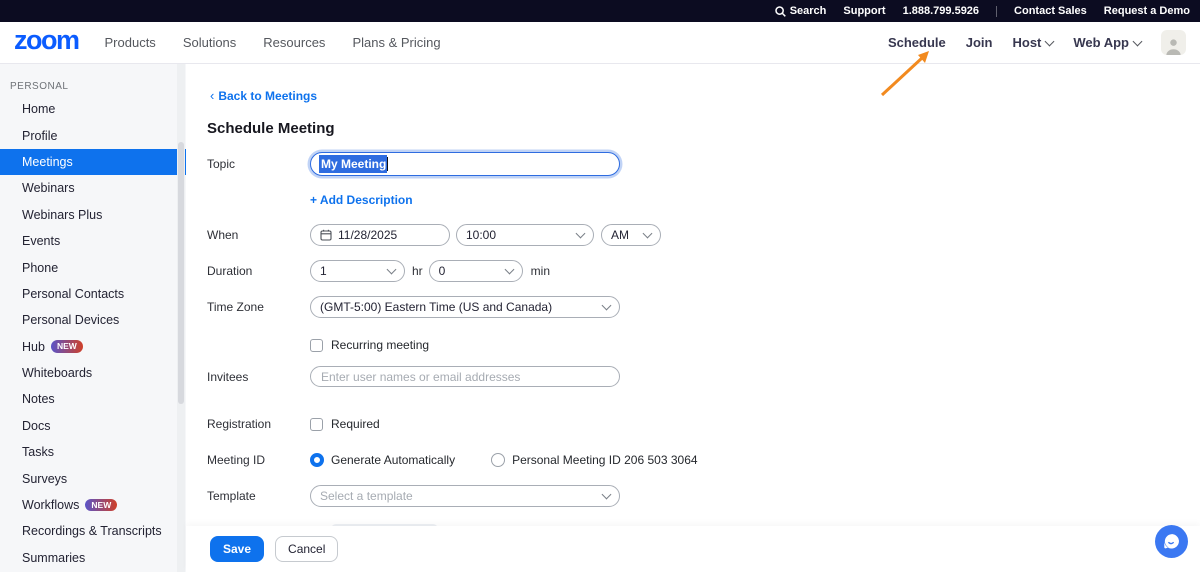 The image size is (1200, 572). Describe the element at coordinates (93, 505) in the screenshot. I see `sidebar-item: Workflows NEW` at that location.